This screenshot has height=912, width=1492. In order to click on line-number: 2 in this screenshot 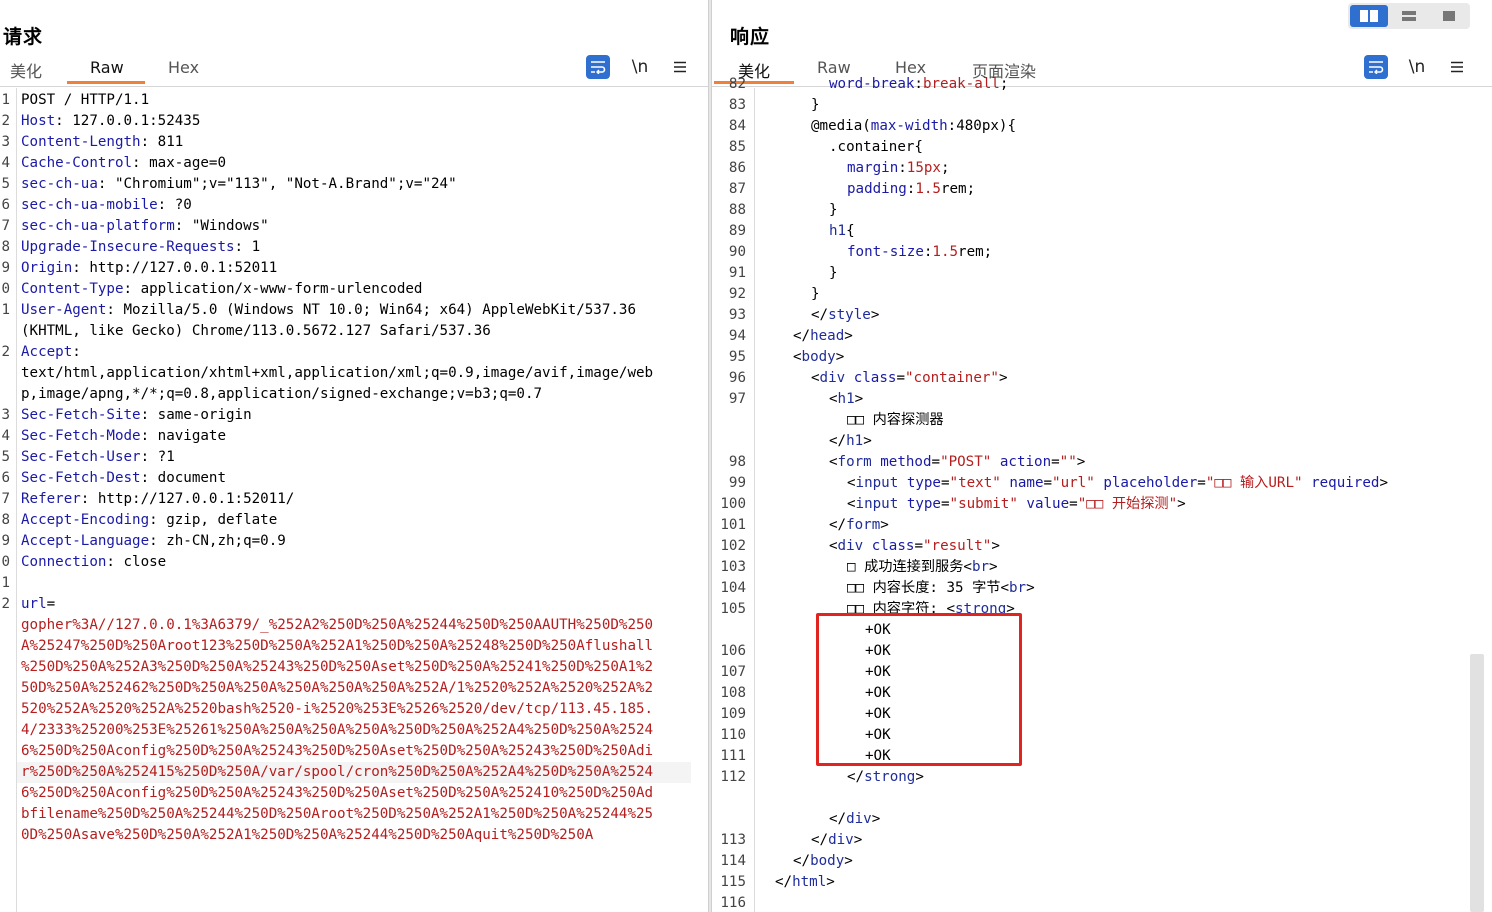, I will do `click(5, 604)`.